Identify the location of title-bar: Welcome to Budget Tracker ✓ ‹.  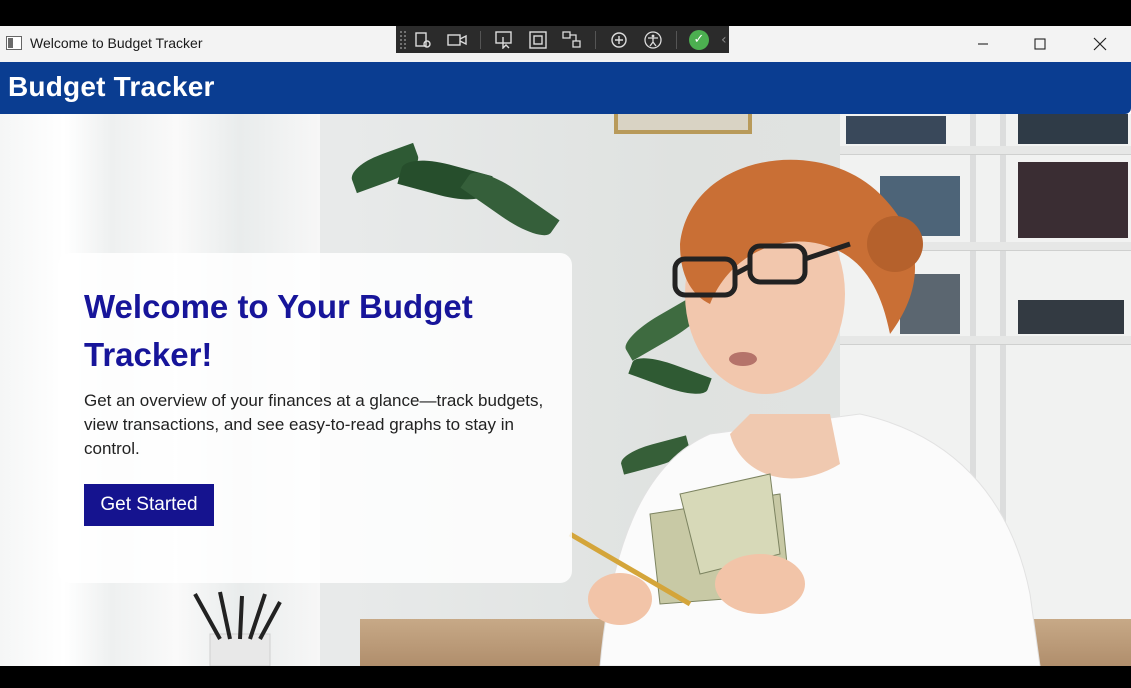
(565, 44).